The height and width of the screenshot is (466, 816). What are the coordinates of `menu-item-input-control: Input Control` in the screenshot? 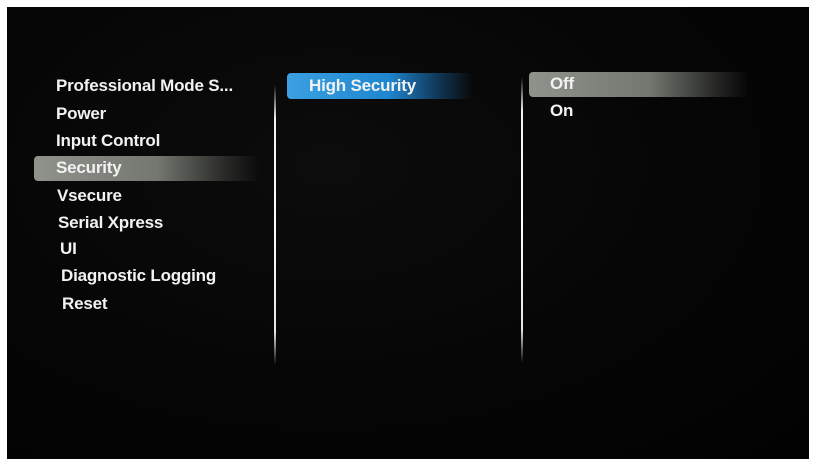 It's located at (108, 141).